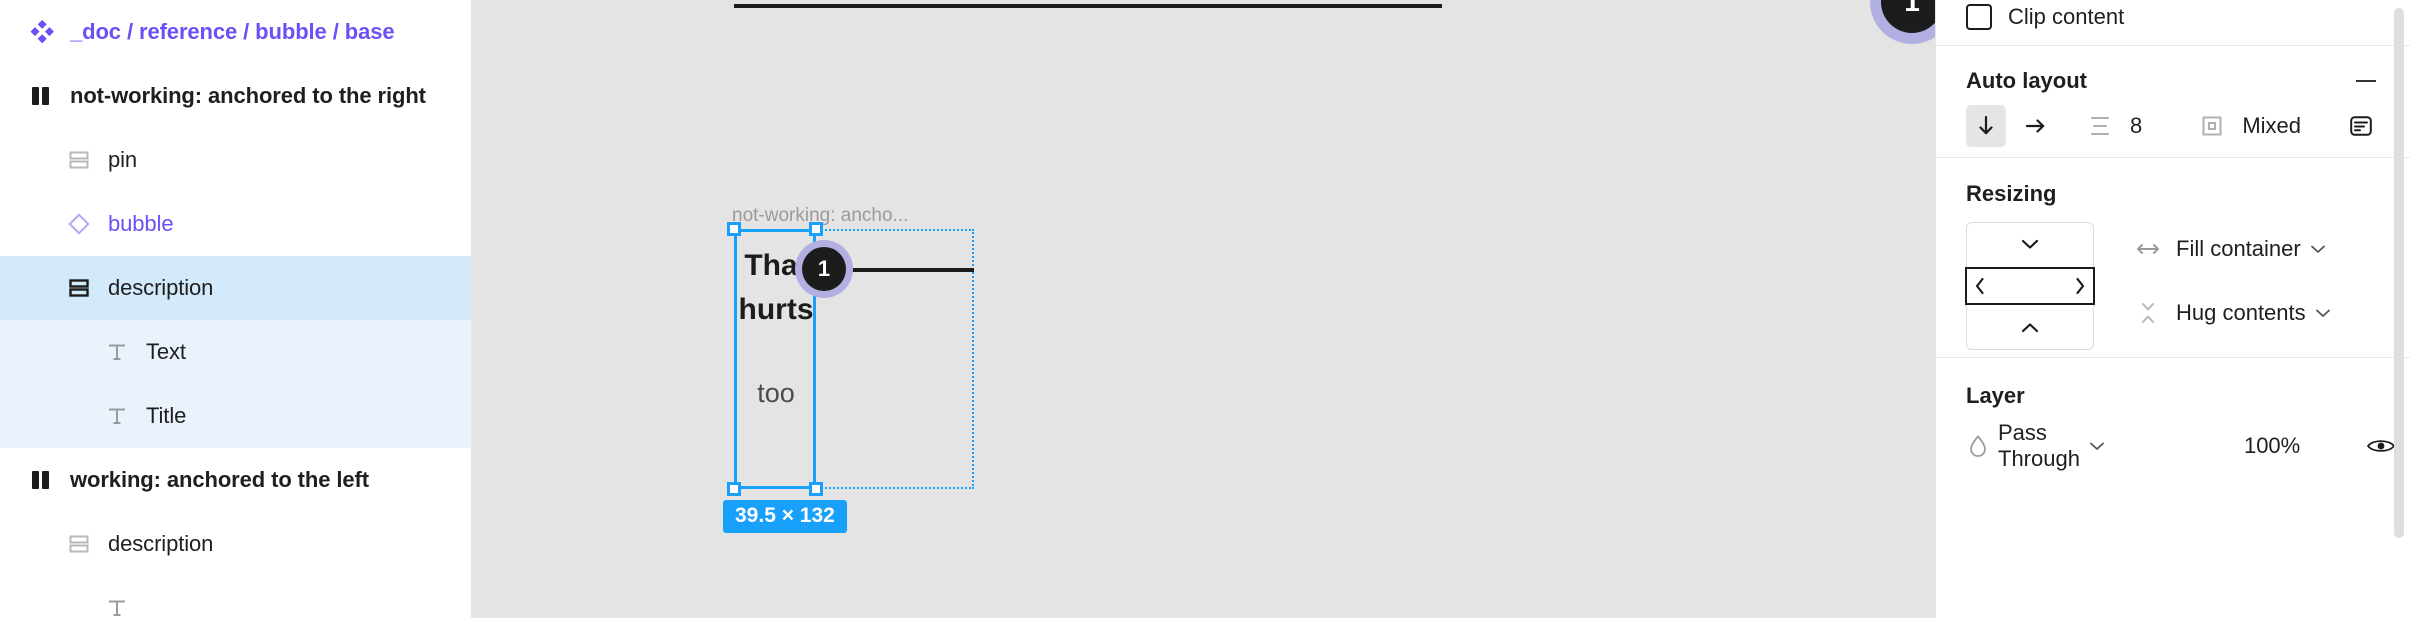 The image size is (2410, 618). I want to click on layer-label: pin, so click(123, 159).